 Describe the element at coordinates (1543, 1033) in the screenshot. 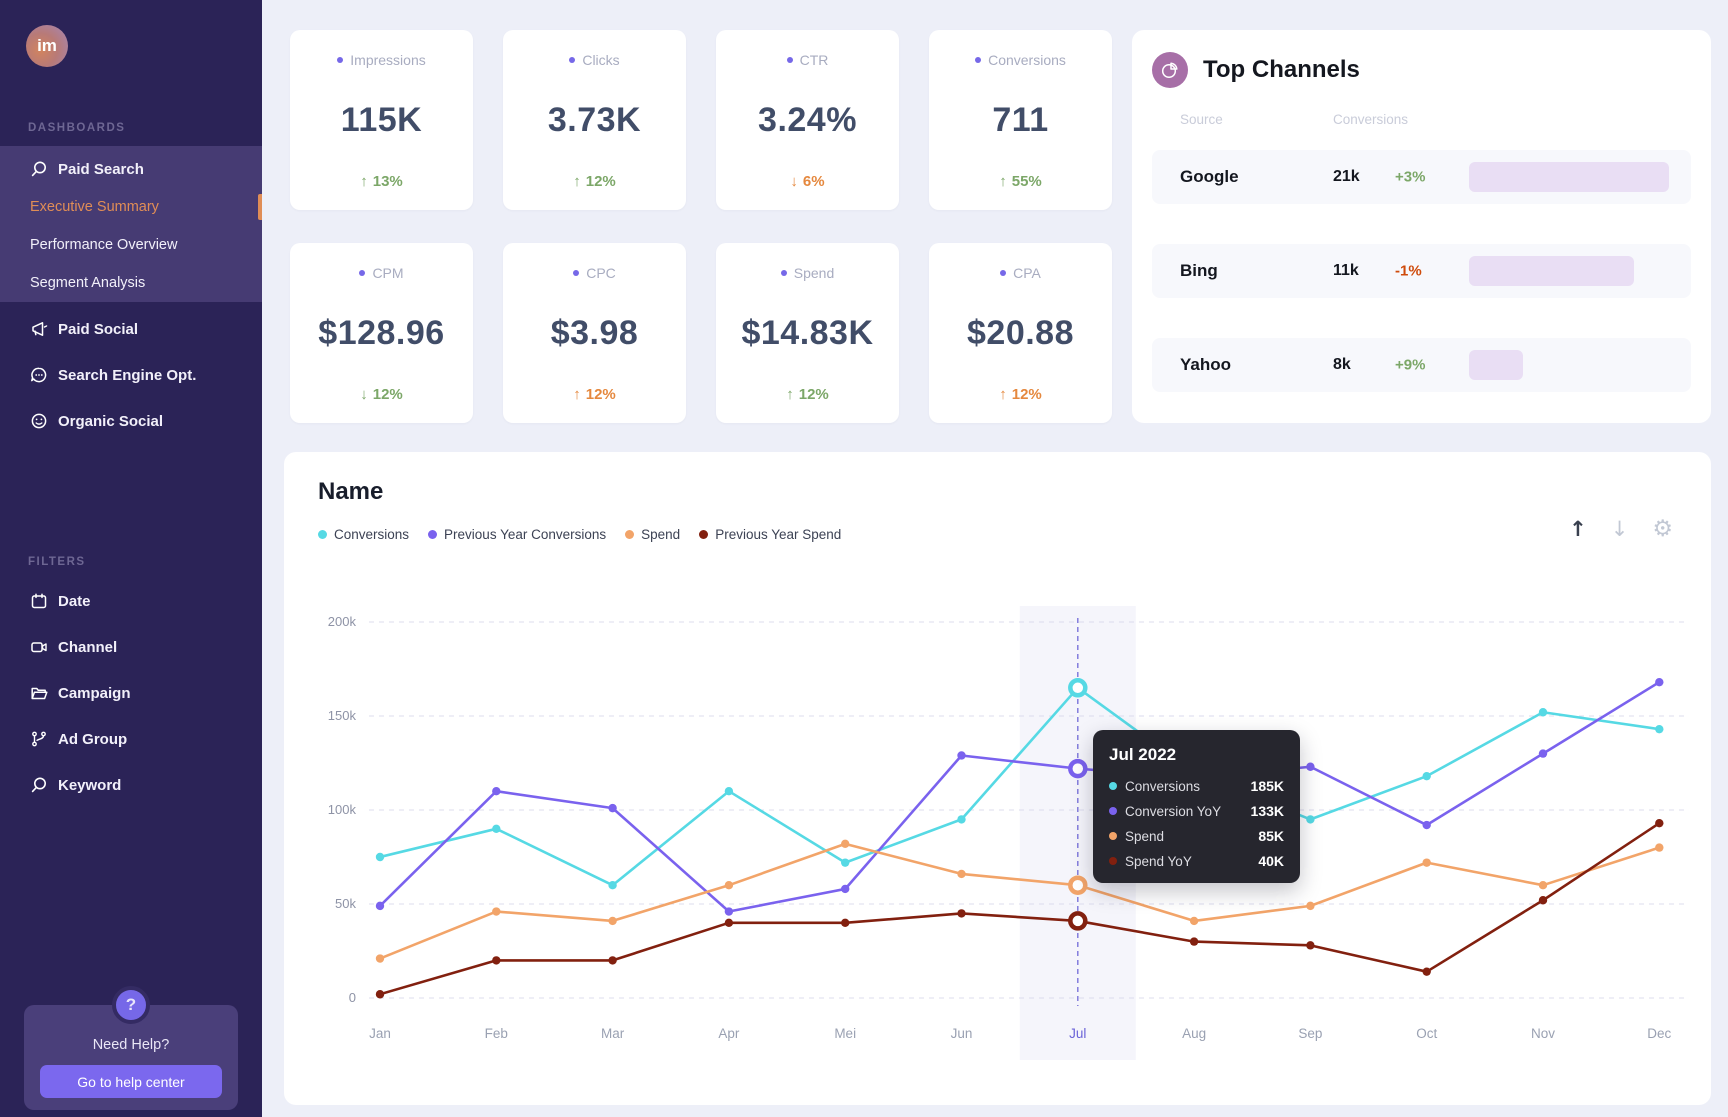

I see `svg-text: Nov` at that location.